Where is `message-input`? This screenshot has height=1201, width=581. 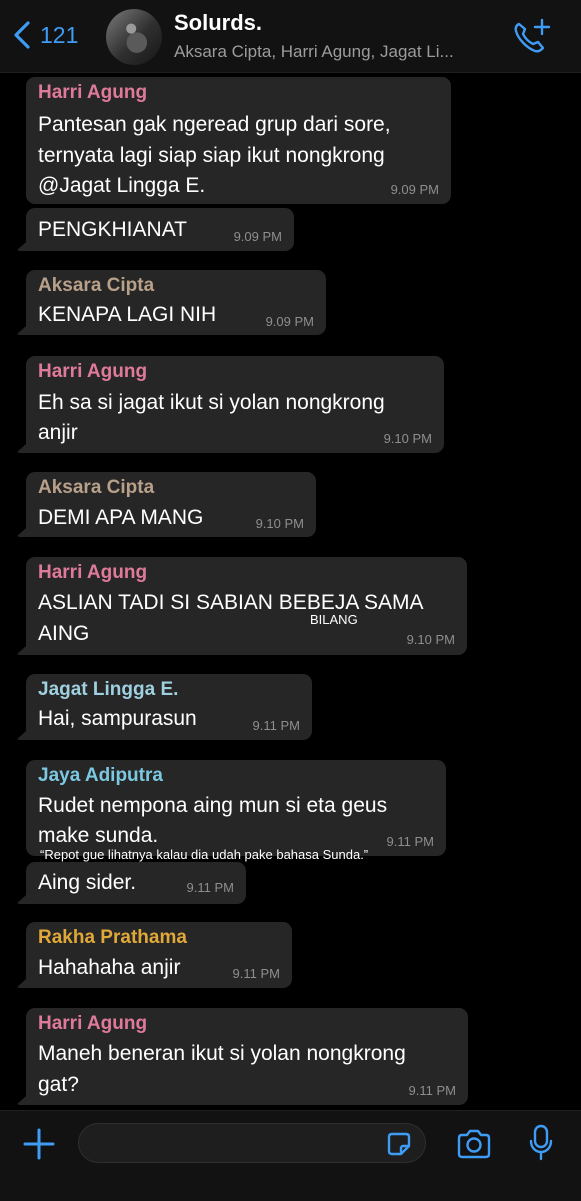
message-input is located at coordinates (252, 1143).